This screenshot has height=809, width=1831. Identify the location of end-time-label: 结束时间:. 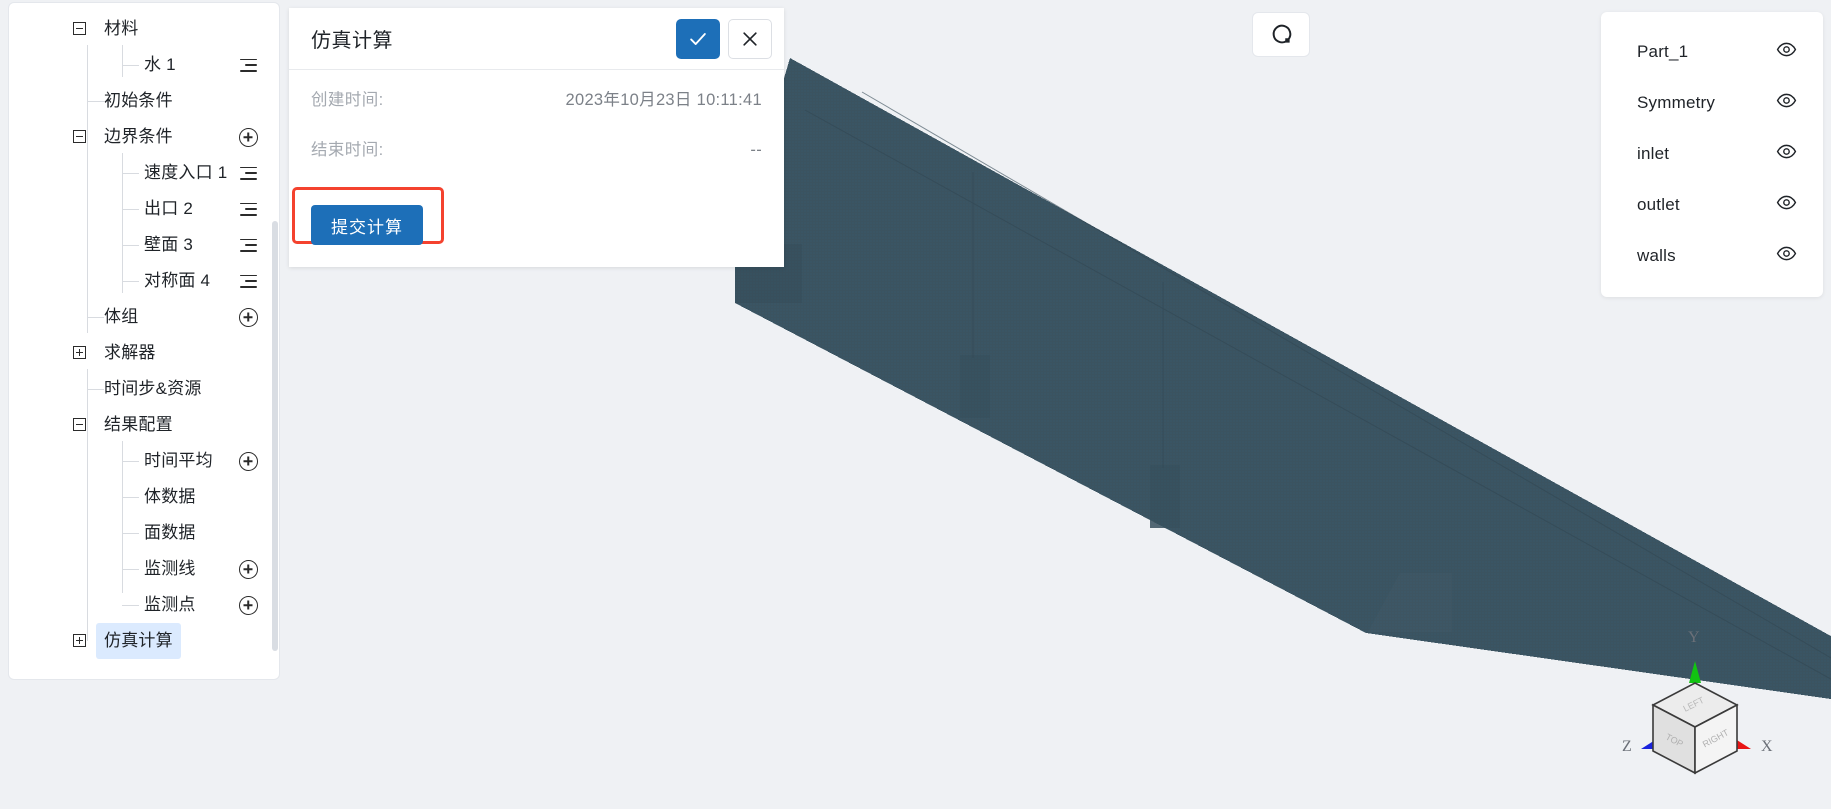
(347, 150).